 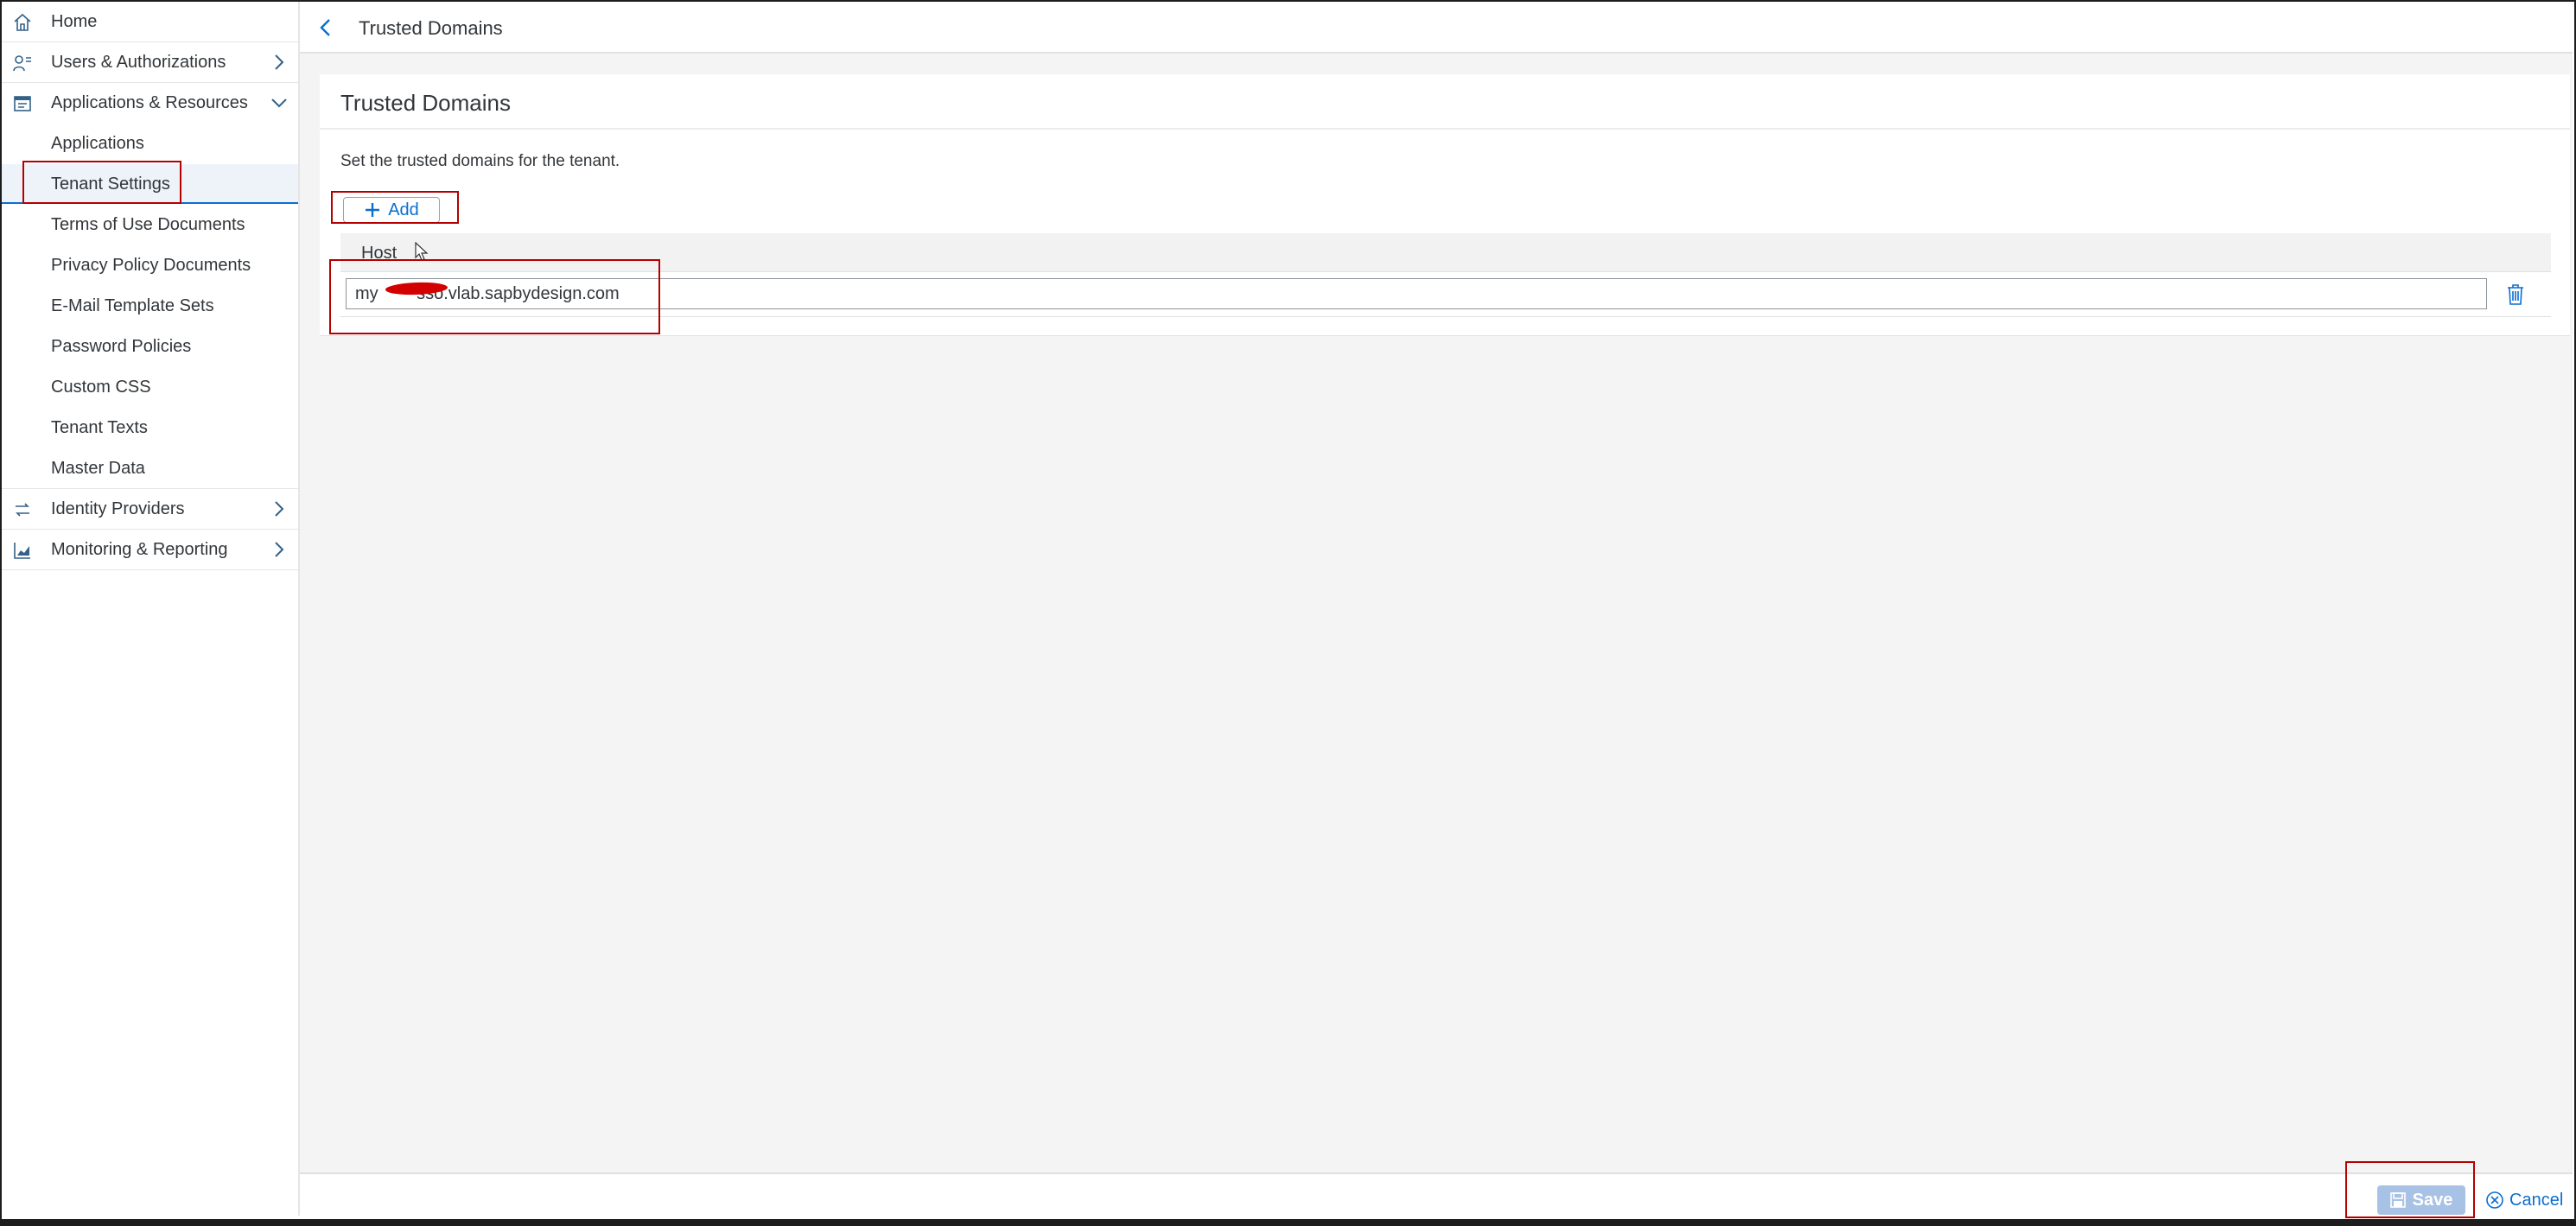 I want to click on sidebar-item-password-policies: Password Policies, so click(x=150, y=346).